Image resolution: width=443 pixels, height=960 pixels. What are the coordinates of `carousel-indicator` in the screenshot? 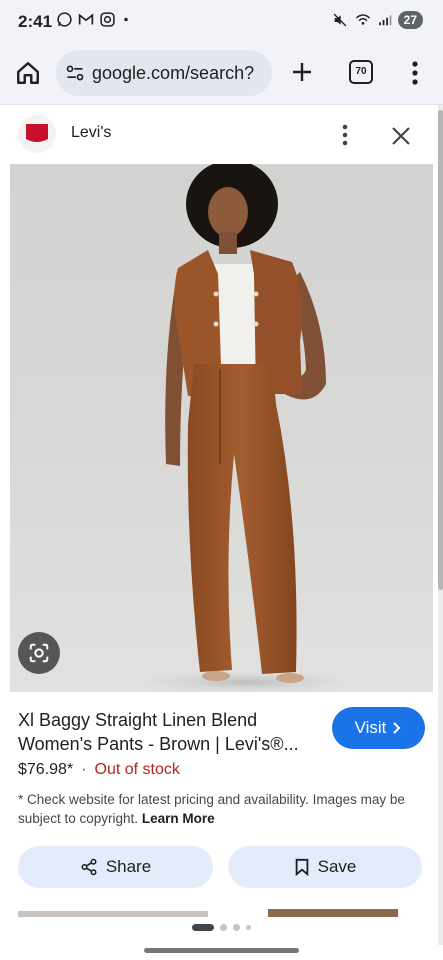 It's located at (221, 927).